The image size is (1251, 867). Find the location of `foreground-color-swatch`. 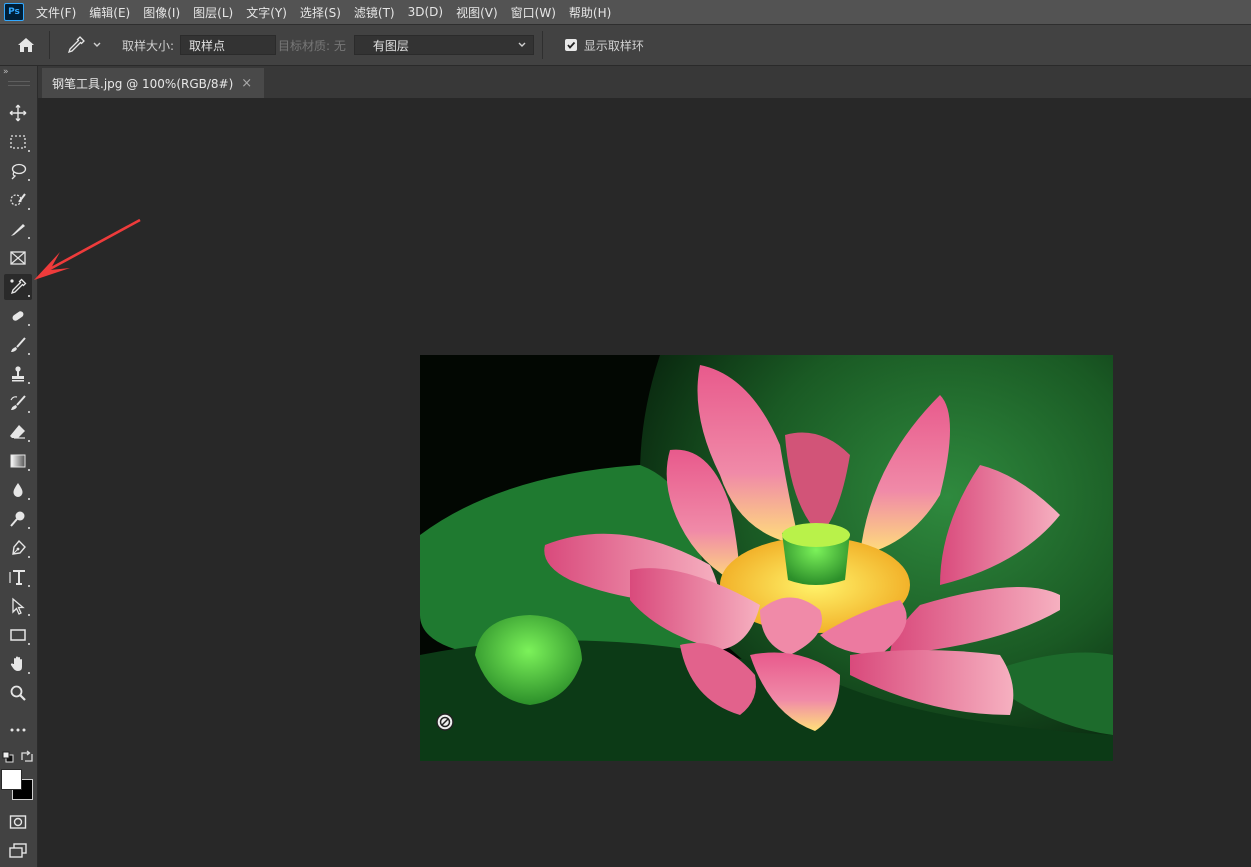

foreground-color-swatch is located at coordinates (11, 779).